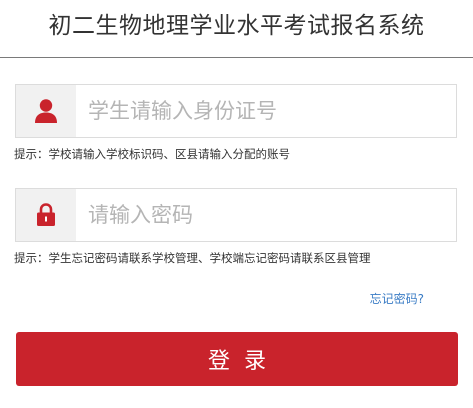  I want to click on user-icon, so click(46, 111).